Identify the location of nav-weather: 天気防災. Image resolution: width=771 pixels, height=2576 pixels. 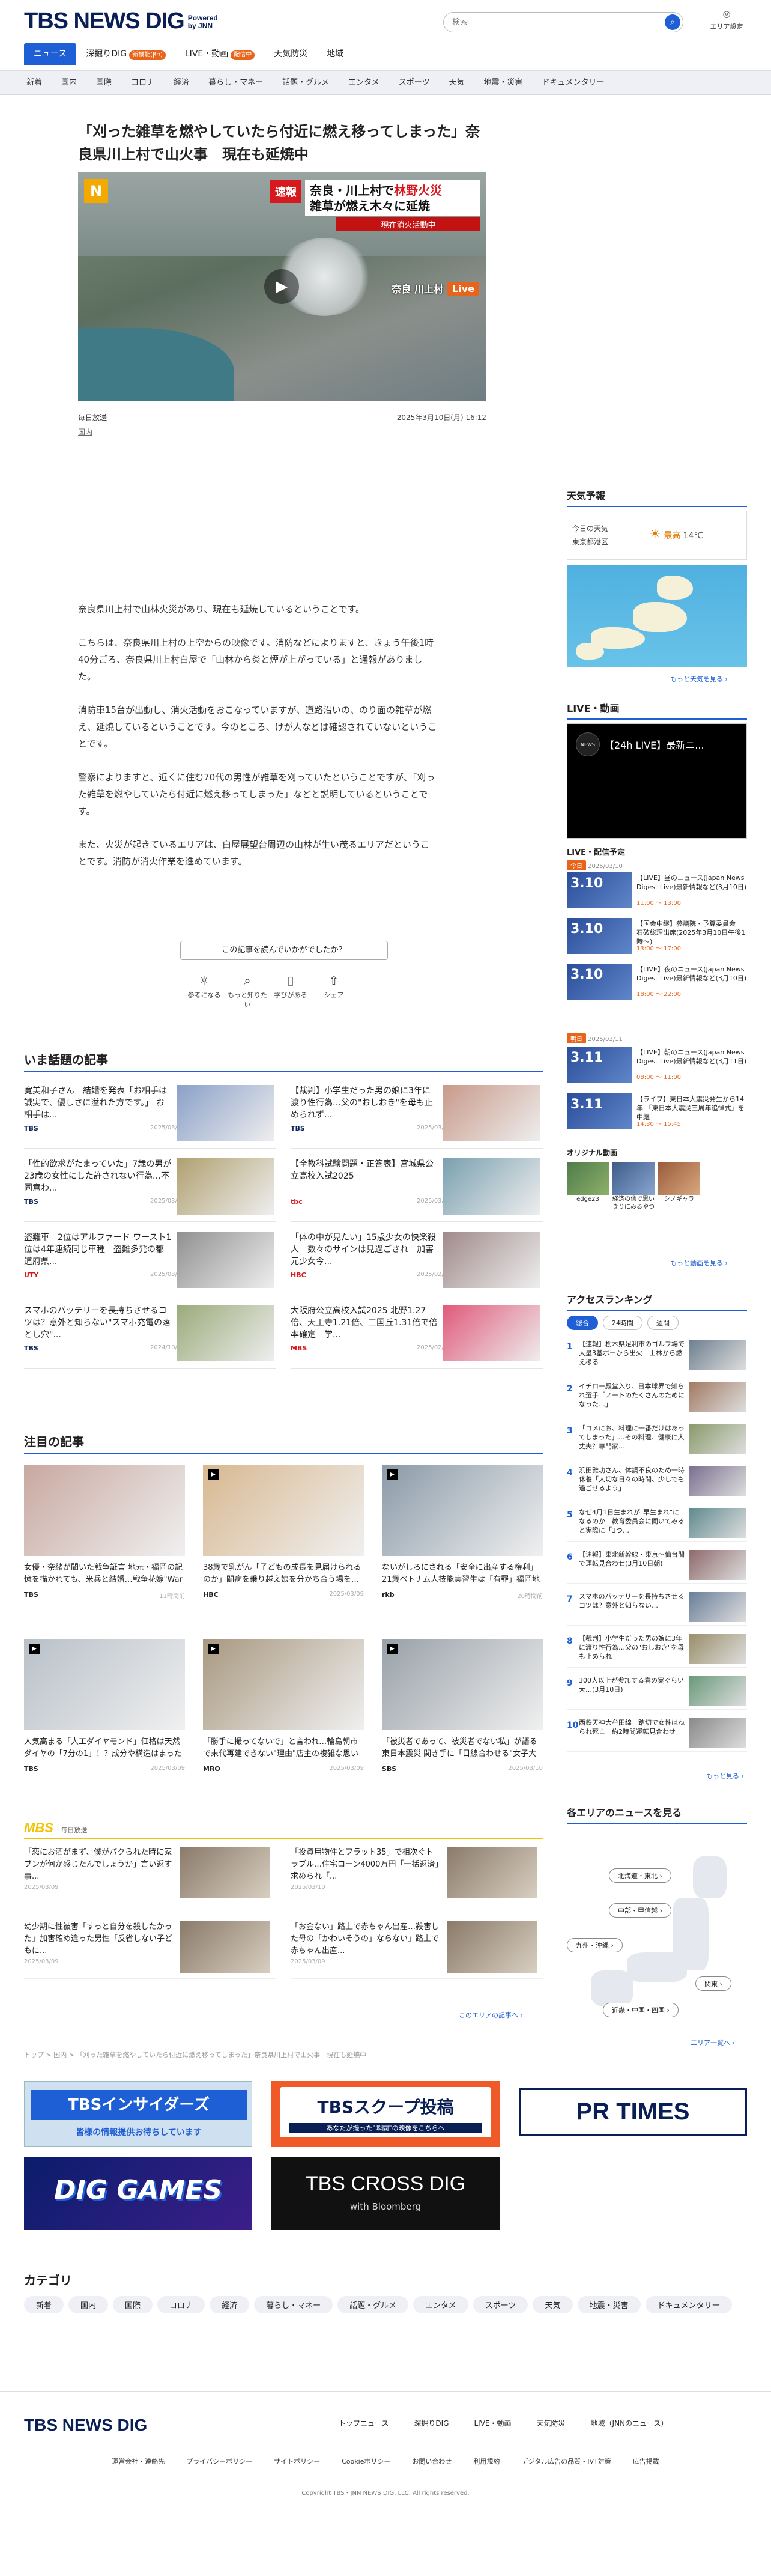
(290, 54).